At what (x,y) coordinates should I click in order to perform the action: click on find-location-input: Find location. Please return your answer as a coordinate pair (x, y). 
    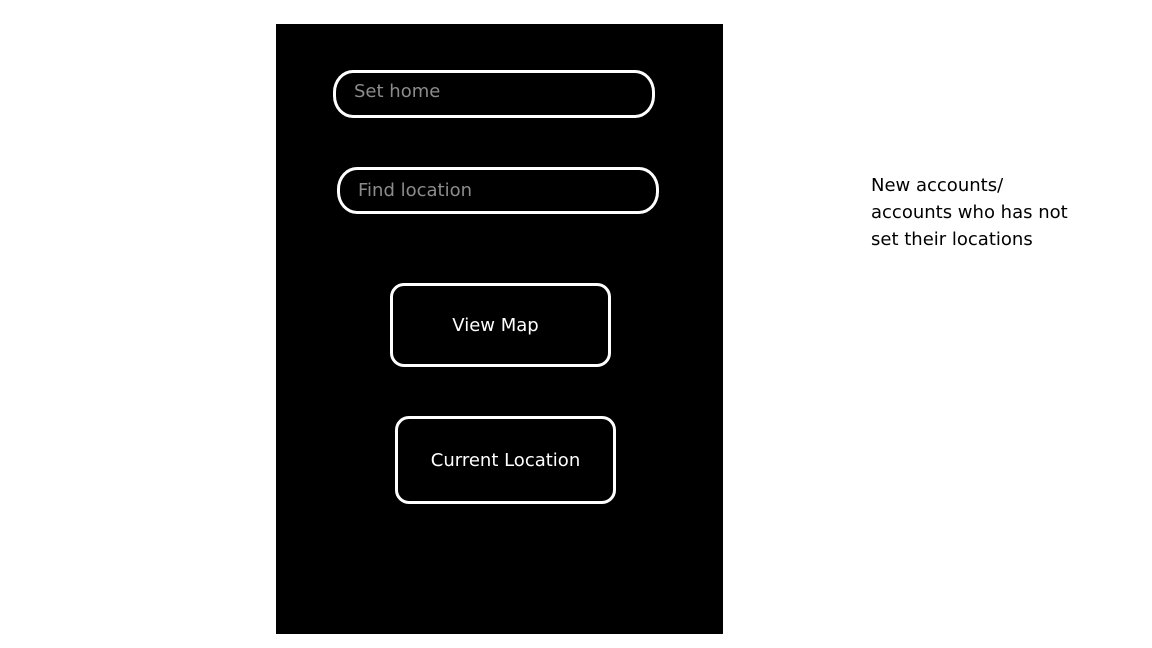
    Looking at the image, I should click on (498, 190).